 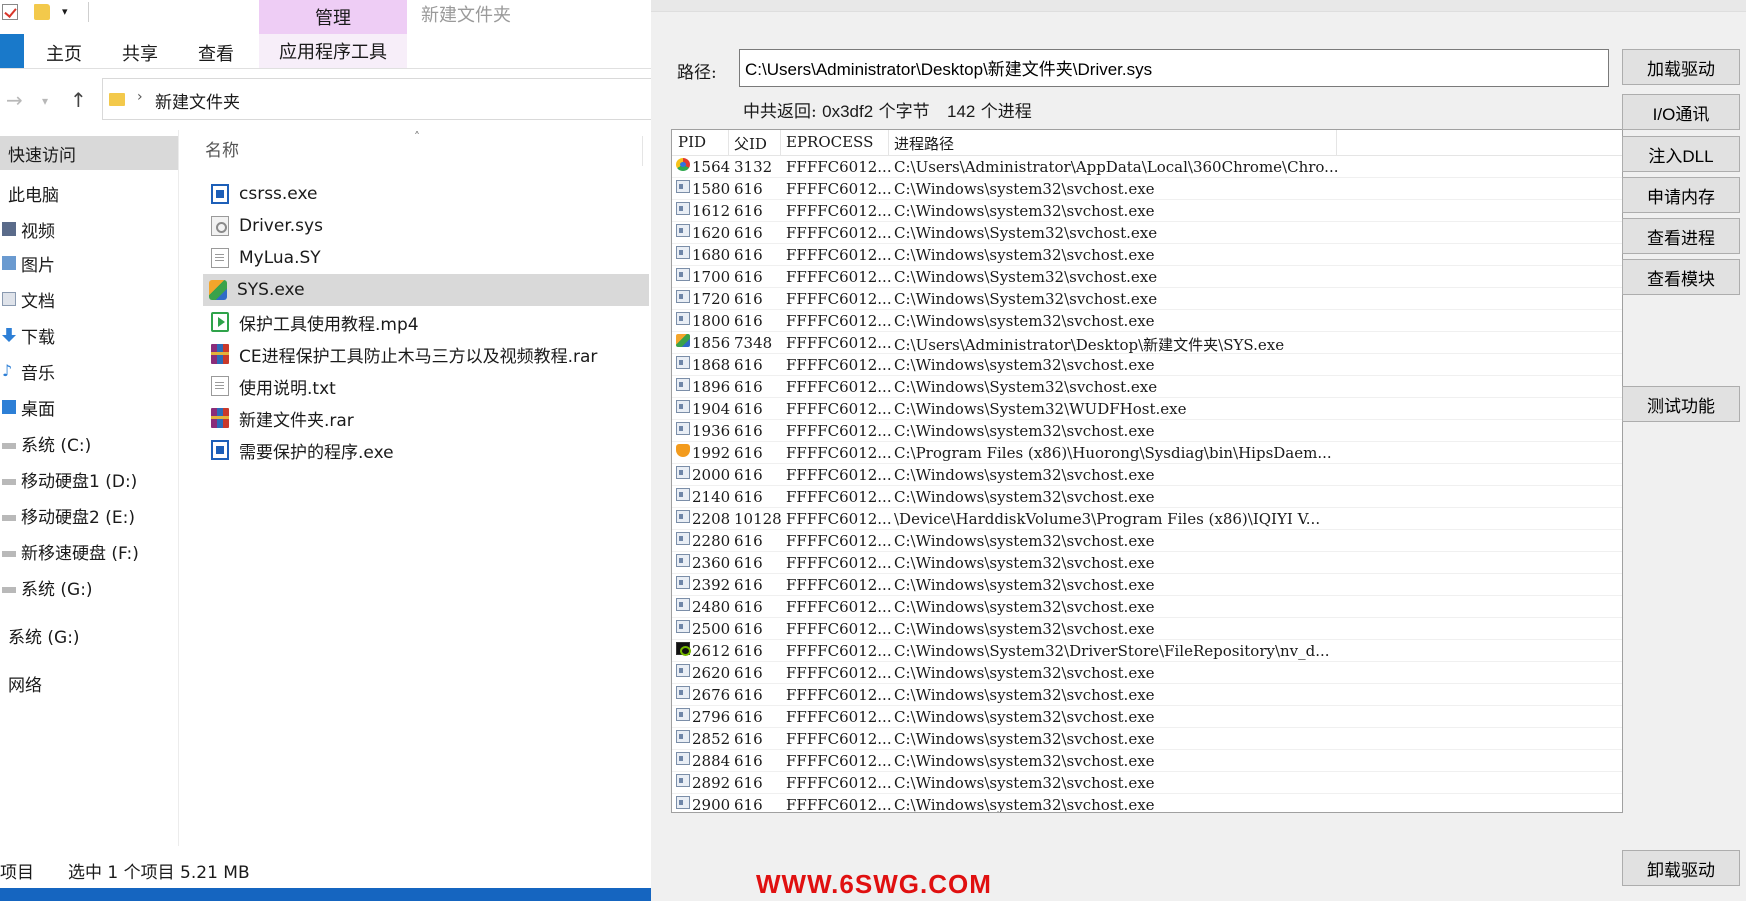 What do you see at coordinates (1681, 112) in the screenshot?
I see `io-communication-button: I/O通讯` at bounding box center [1681, 112].